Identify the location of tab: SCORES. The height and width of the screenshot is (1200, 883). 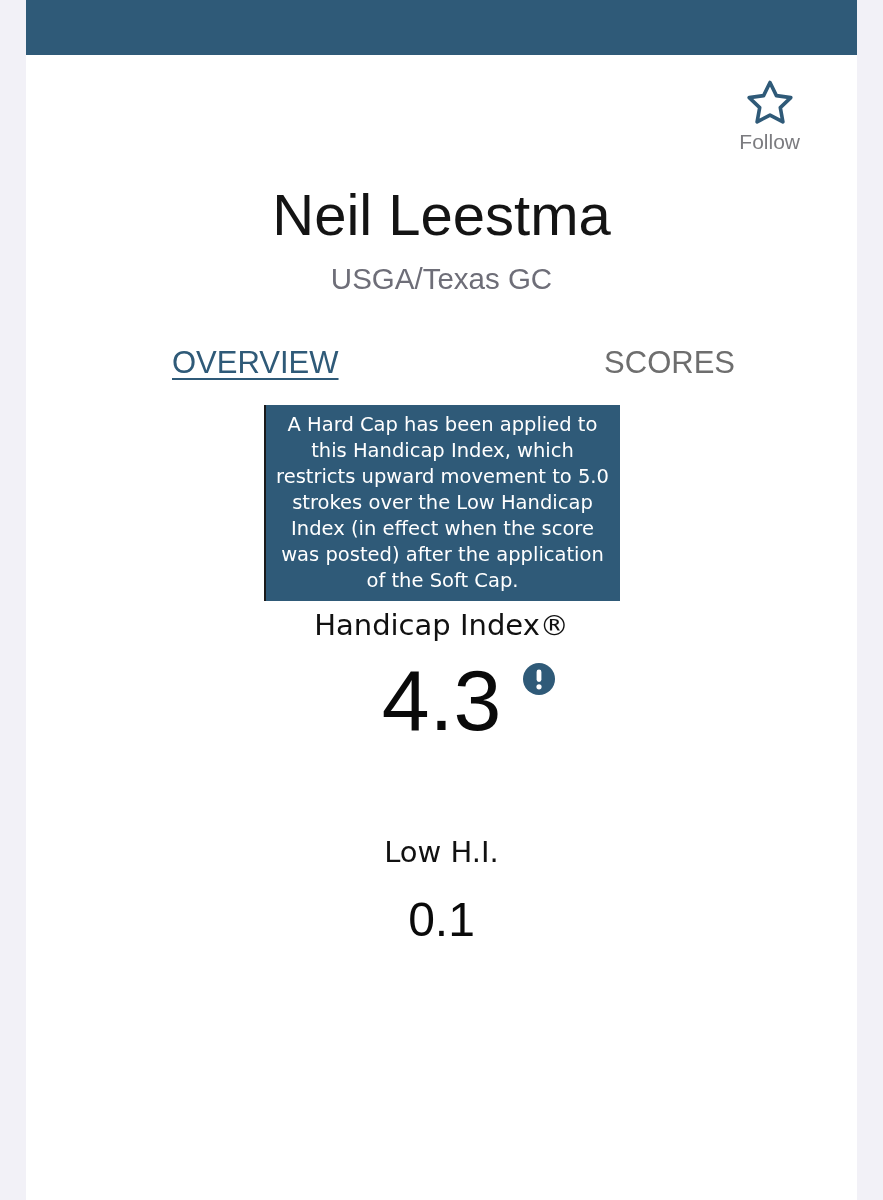
(669, 363).